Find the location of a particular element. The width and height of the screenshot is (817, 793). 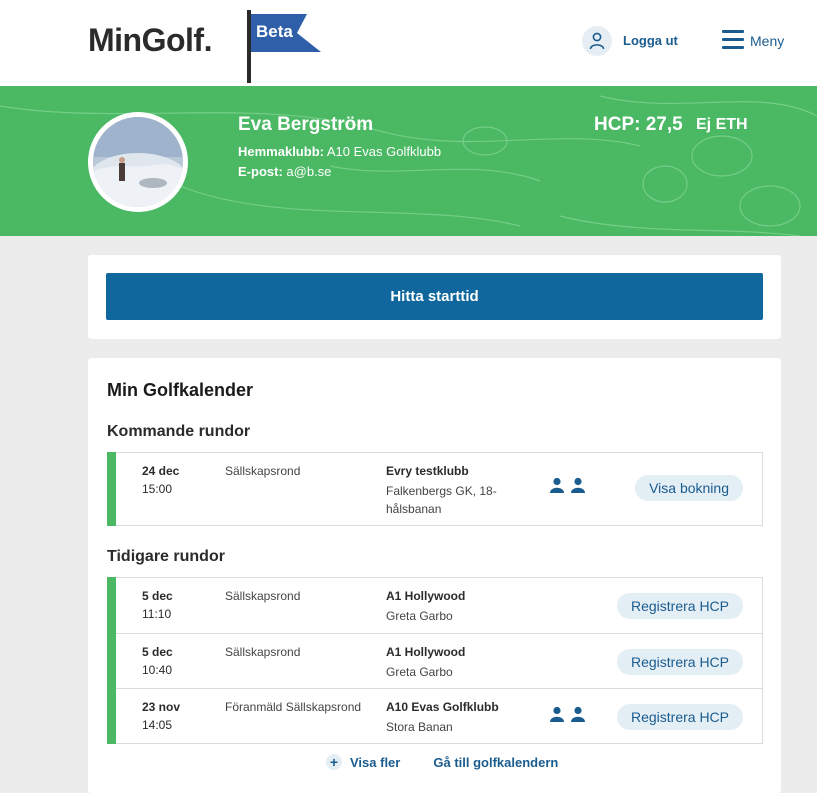

round-course: Stora Banan is located at coordinates (419, 727).